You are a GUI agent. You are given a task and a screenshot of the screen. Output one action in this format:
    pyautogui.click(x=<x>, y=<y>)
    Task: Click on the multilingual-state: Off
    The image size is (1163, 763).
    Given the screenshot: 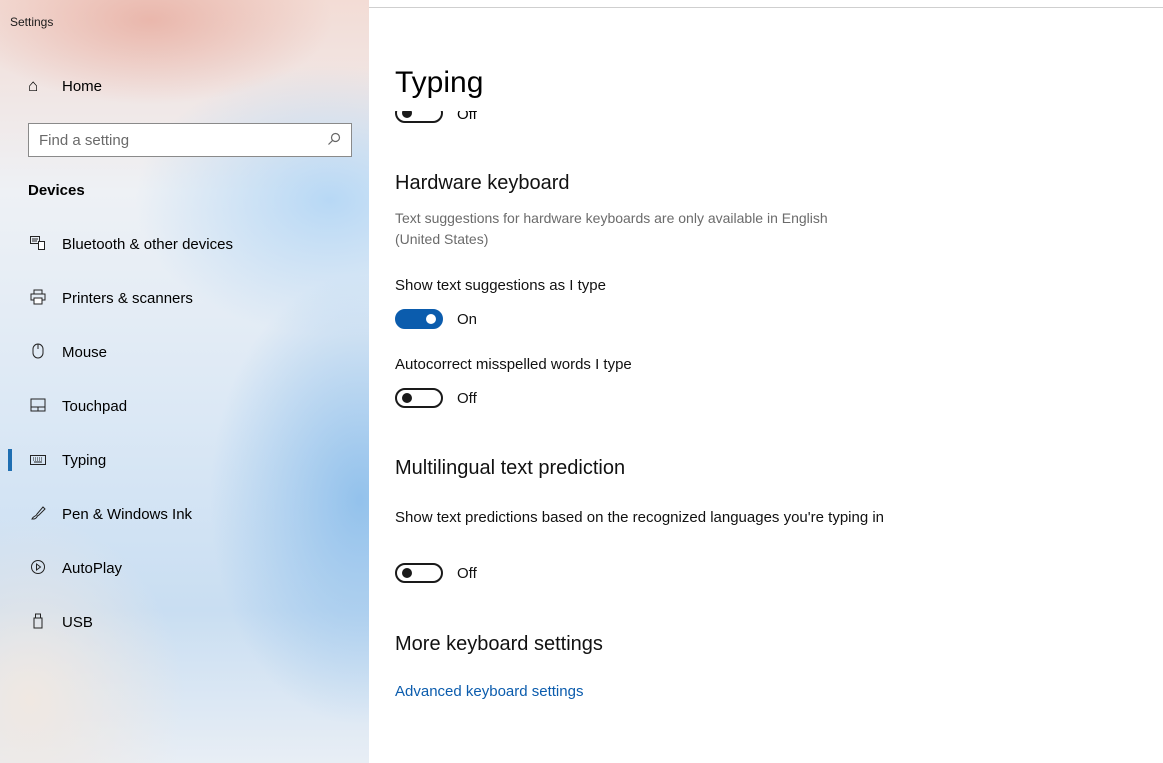 What is the action you would take?
    pyautogui.click(x=467, y=573)
    